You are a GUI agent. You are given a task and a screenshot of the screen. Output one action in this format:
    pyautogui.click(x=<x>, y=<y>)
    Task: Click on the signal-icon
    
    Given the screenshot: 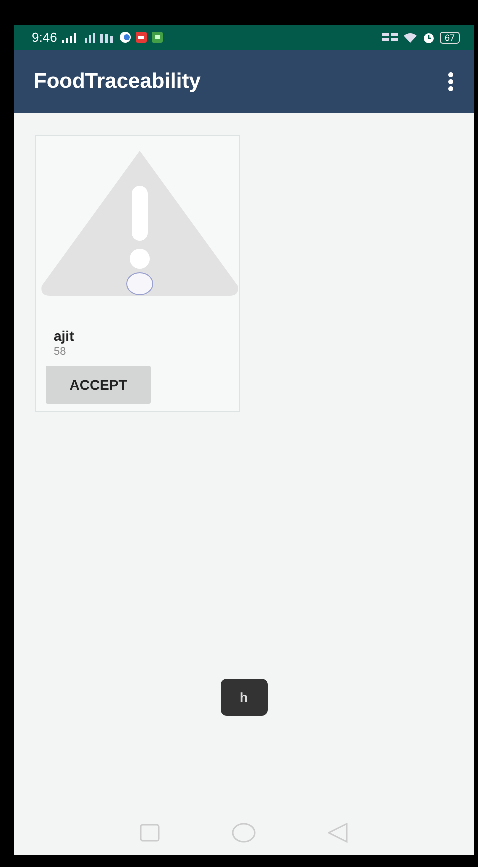 What is the action you would take?
    pyautogui.click(x=100, y=37)
    